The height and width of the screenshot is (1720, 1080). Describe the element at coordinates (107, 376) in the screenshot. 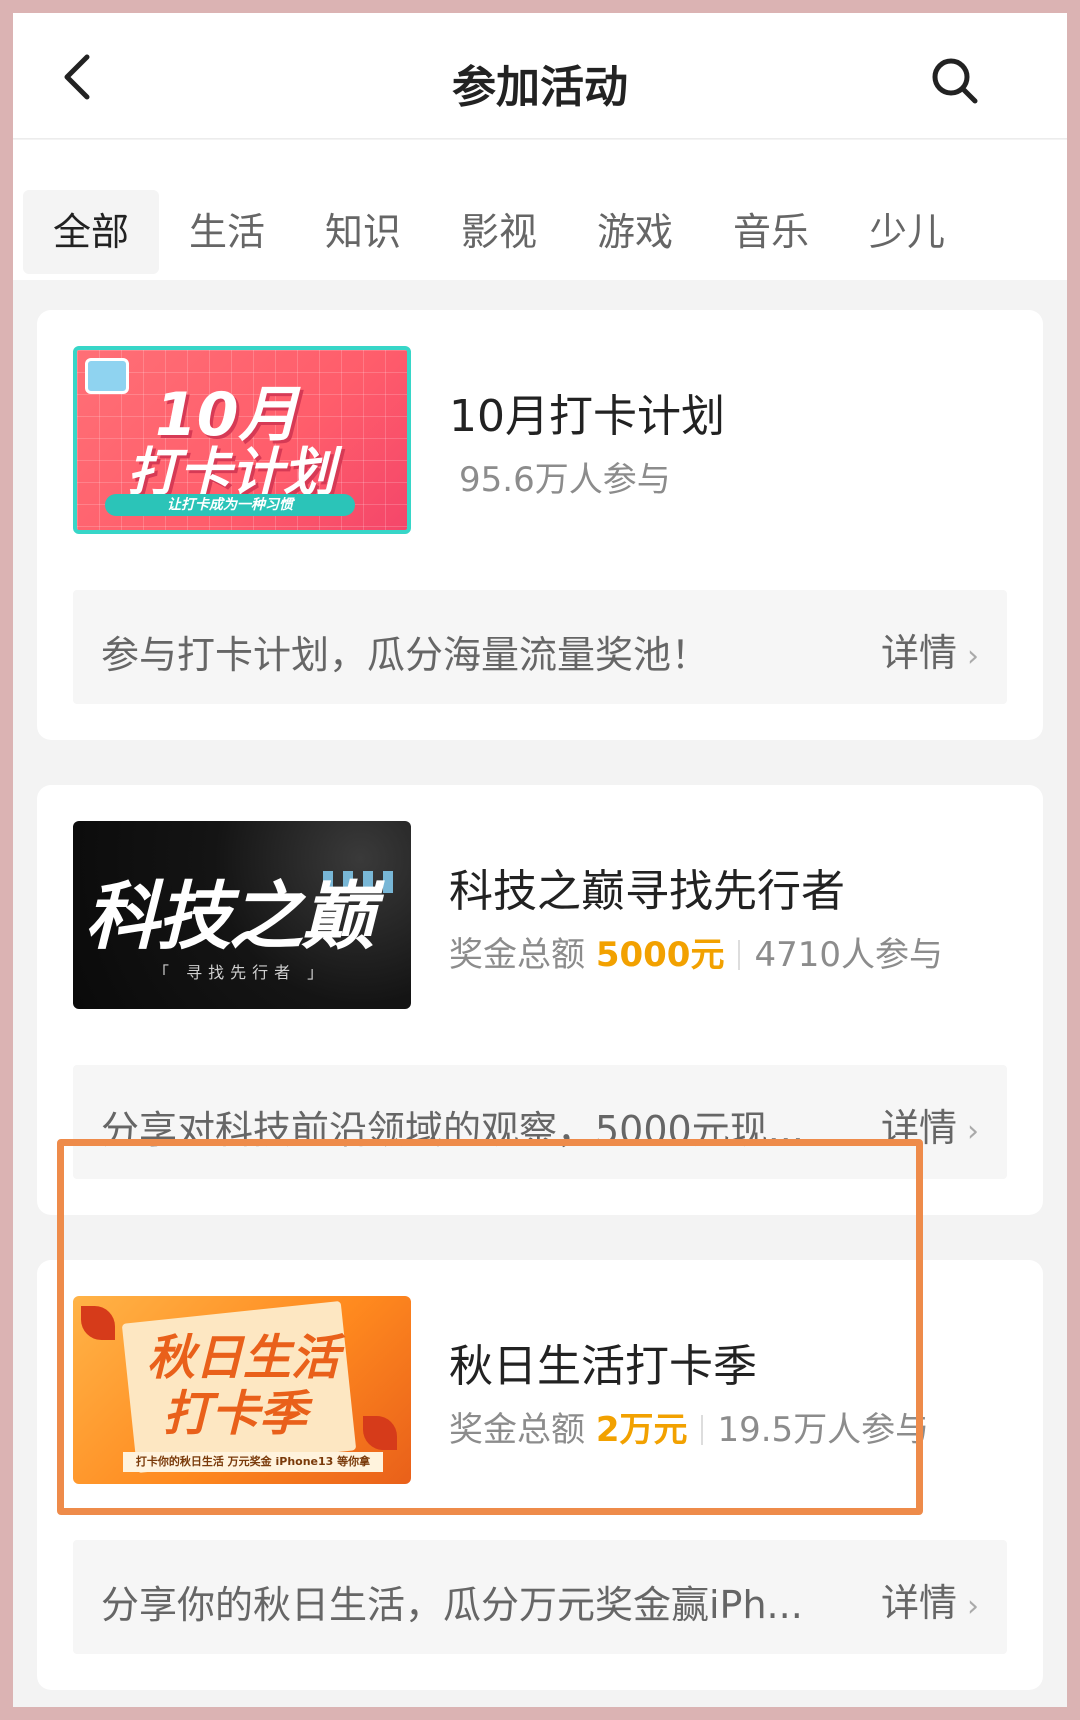

I see `tv-icon` at that location.